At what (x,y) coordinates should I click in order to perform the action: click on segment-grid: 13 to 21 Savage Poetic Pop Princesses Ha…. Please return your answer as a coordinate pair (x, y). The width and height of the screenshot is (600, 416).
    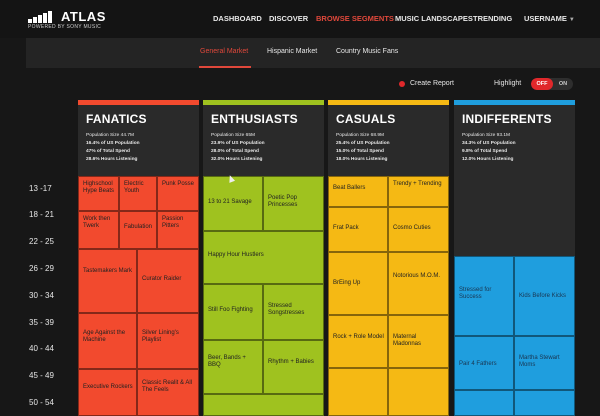
    Looking at the image, I should click on (263, 296).